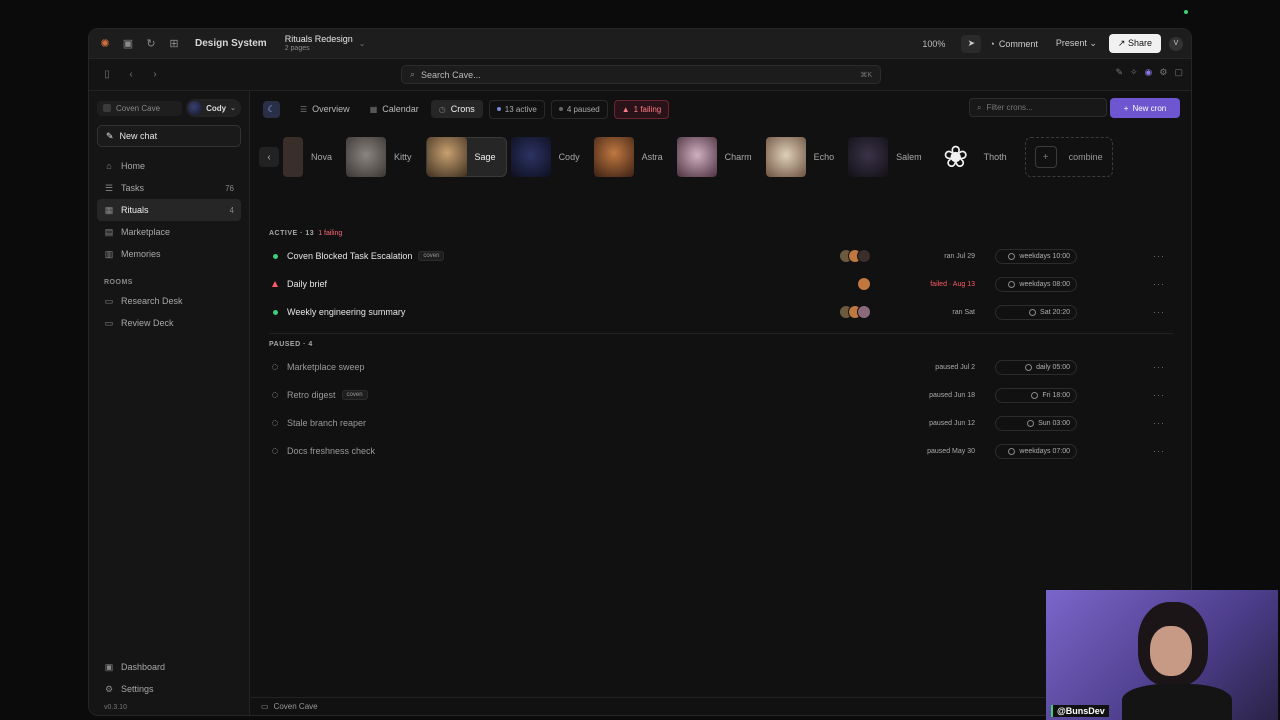  What do you see at coordinates (719, 157) in the screenshot?
I see `agent-charm: Charm` at bounding box center [719, 157].